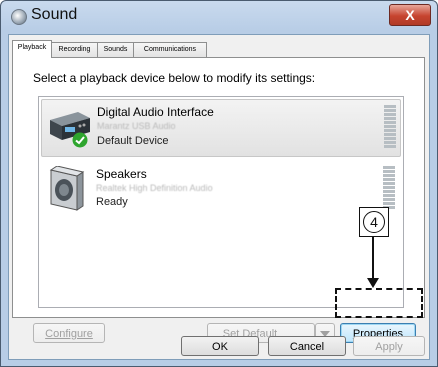 This screenshot has width=438, height=367. What do you see at coordinates (220, 346) in the screenshot?
I see `ok-button: OK` at bounding box center [220, 346].